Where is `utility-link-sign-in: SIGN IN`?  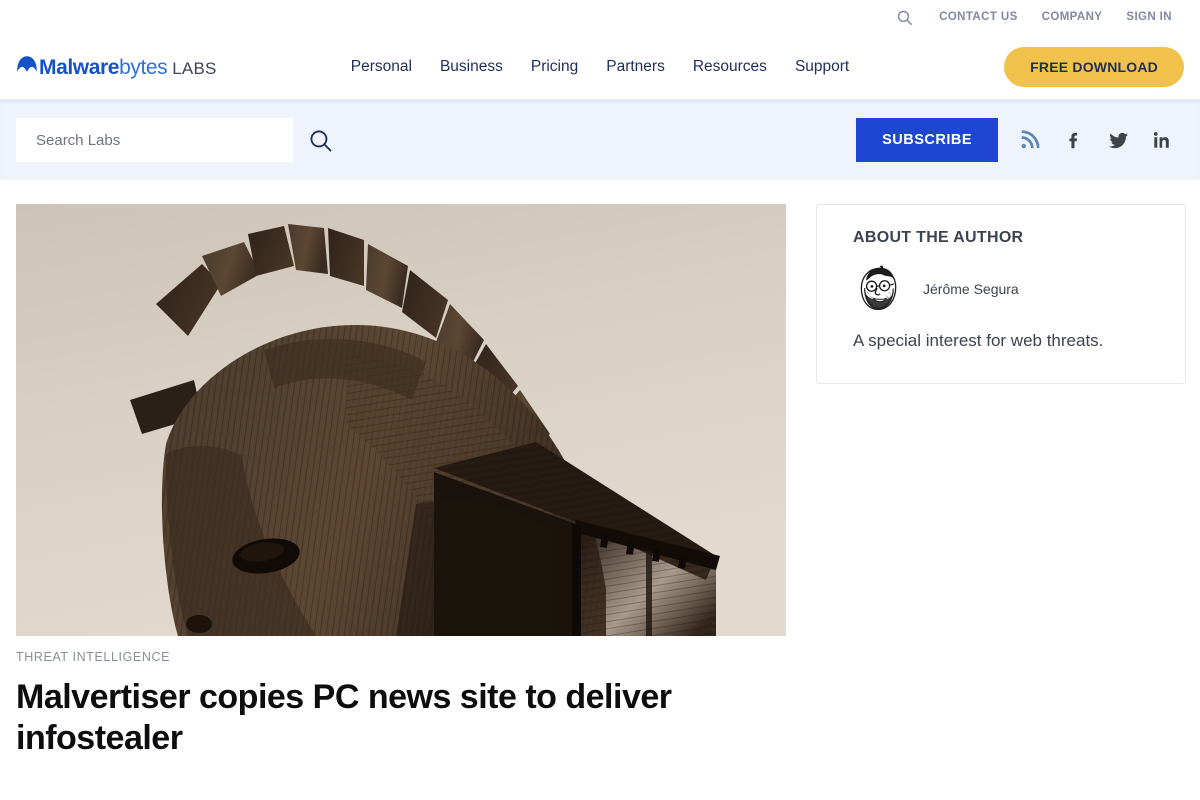 utility-link-sign-in: SIGN IN is located at coordinates (1149, 17).